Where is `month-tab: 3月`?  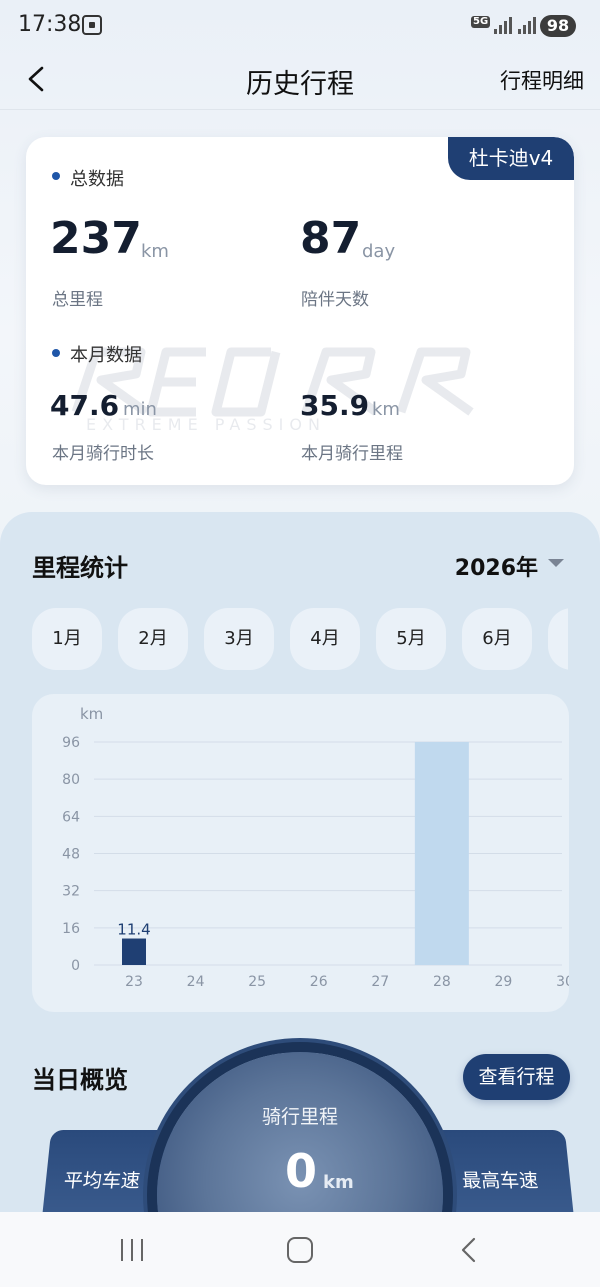
month-tab: 3月 is located at coordinates (239, 639).